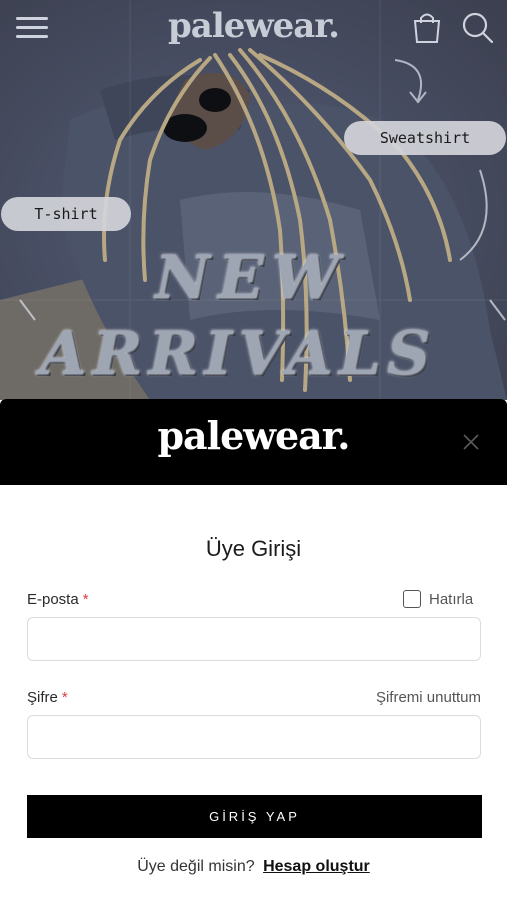  Describe the element at coordinates (260, 316) in the screenshot. I see `hero-headline: NEW ARRIVALS` at that location.